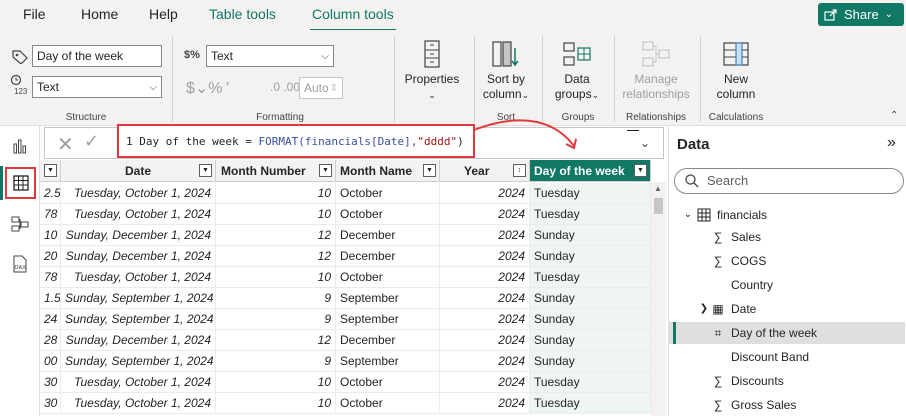  Describe the element at coordinates (787, 237) in the screenshot. I see `field-item: ∑ Sales` at that location.